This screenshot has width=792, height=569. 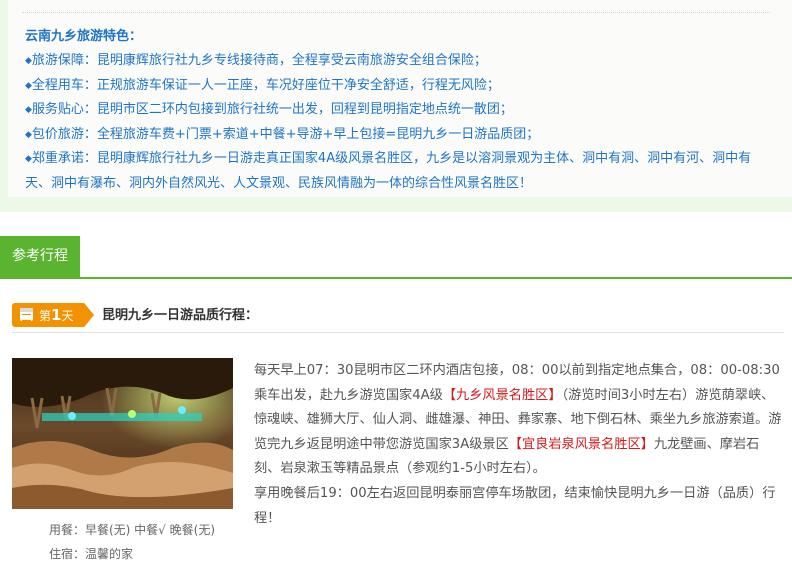 I want to click on calendar-icon, so click(x=26, y=314).